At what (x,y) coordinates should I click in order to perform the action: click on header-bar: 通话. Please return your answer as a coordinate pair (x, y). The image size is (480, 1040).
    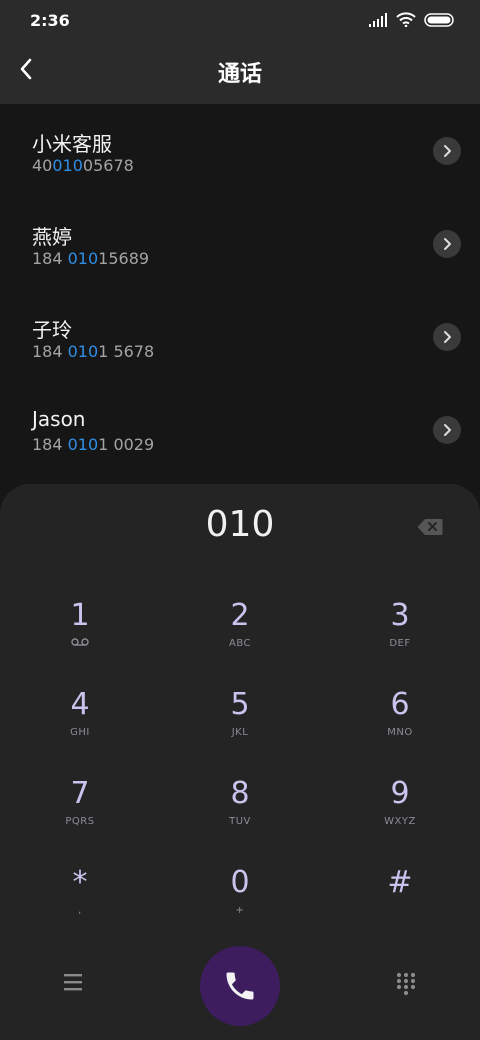
    Looking at the image, I should click on (240, 72).